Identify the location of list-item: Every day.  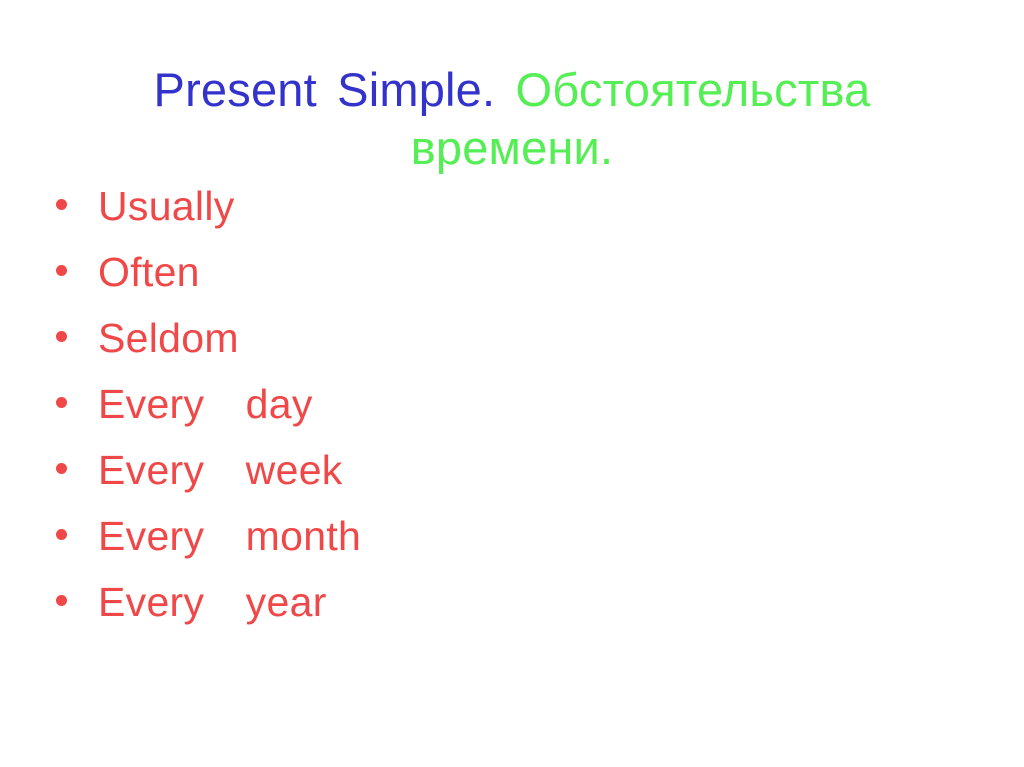
(512, 417).